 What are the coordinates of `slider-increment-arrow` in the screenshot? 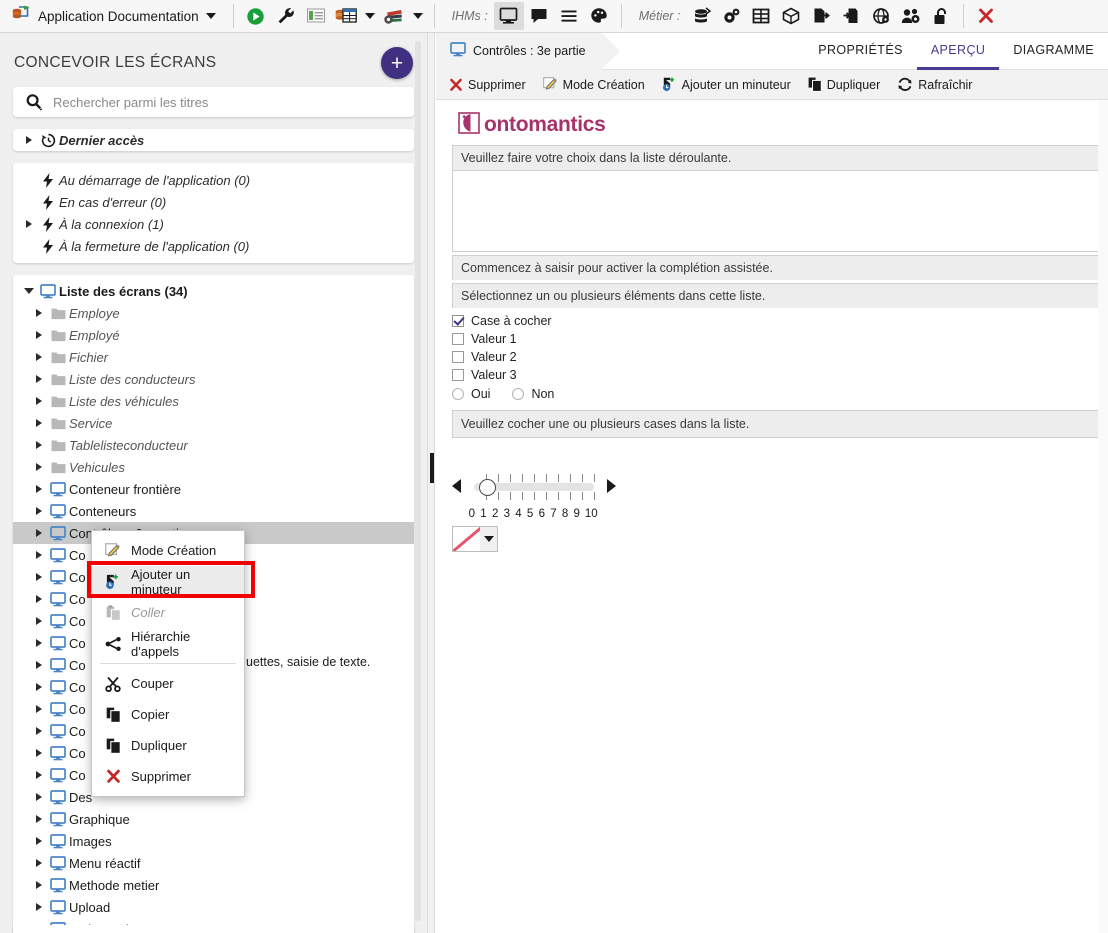 It's located at (611, 486).